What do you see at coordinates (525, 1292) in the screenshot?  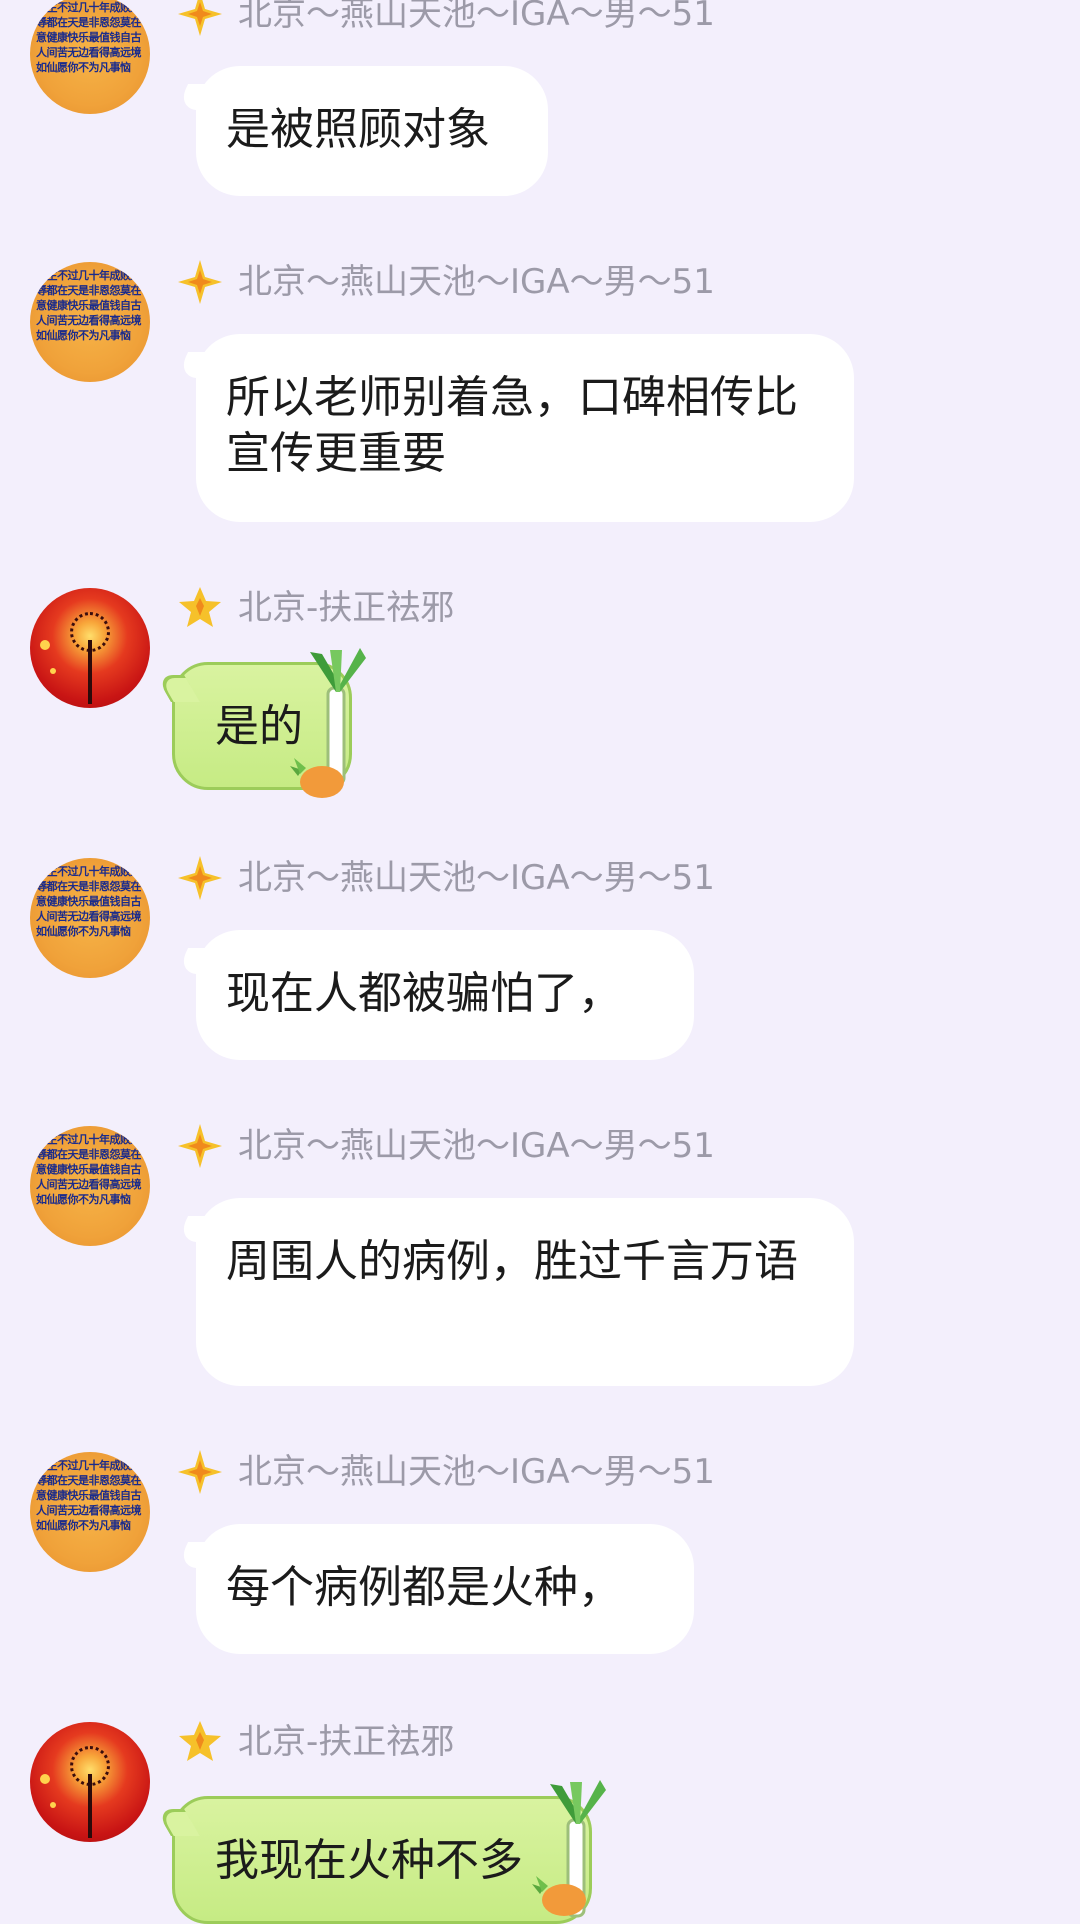 I see `message-bubble: 周围人的病例，胜过千言万语` at bounding box center [525, 1292].